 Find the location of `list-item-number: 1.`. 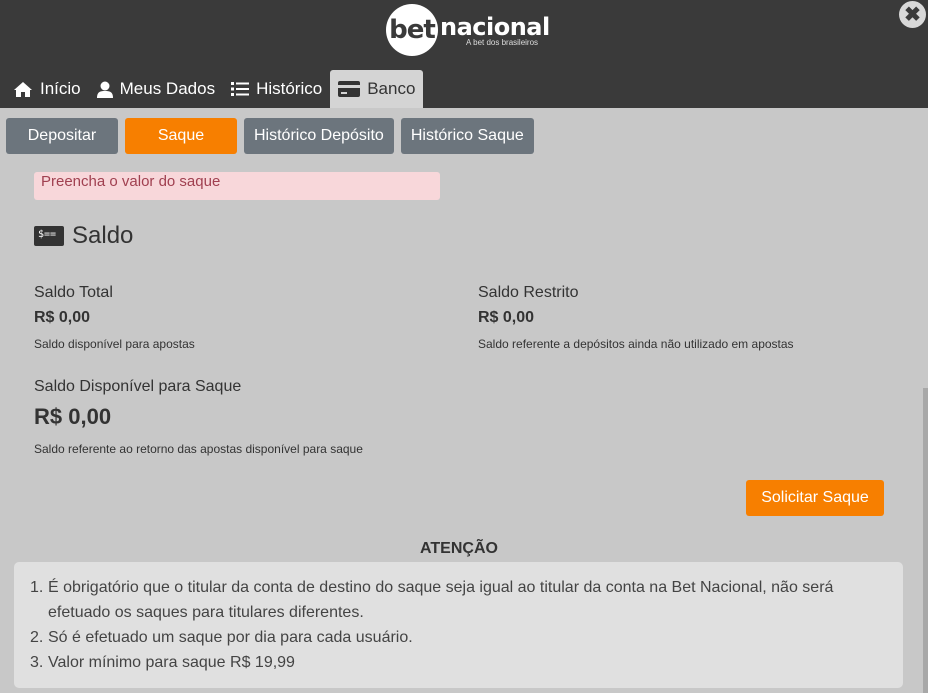

list-item-number: 1. is located at coordinates (37, 587).